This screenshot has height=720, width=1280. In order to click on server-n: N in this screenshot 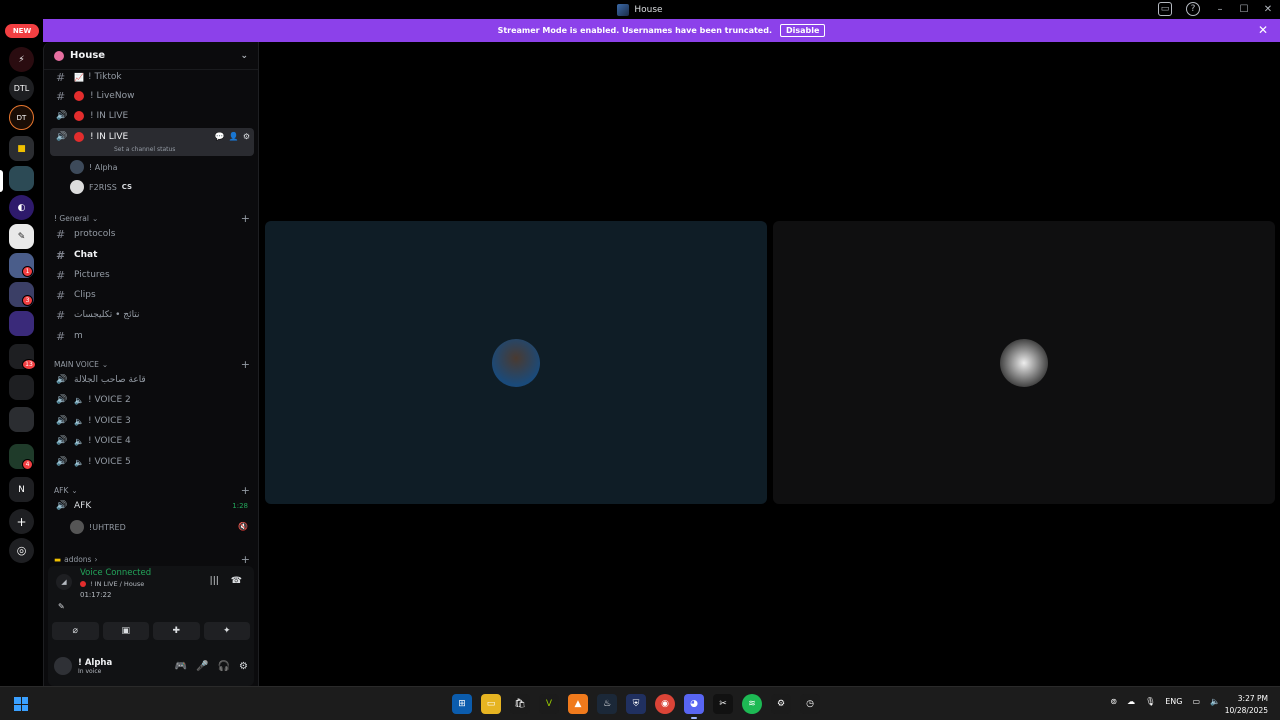, I will do `click(21, 489)`.